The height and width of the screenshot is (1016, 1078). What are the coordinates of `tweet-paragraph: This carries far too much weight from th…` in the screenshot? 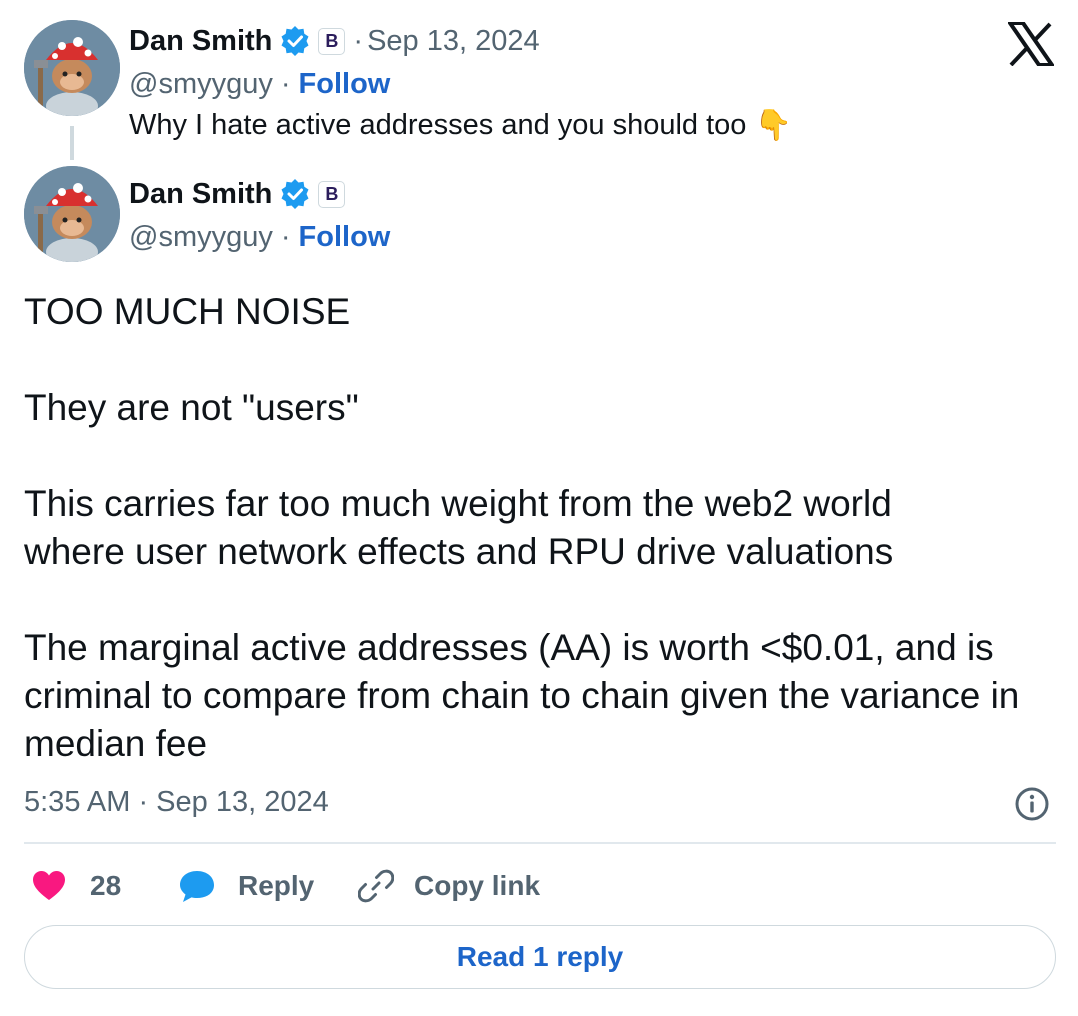 It's located at (459, 527).